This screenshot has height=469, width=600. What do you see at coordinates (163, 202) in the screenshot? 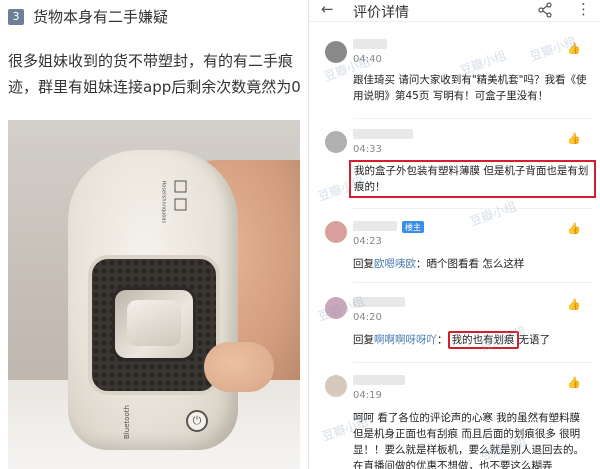
I see `device-brand-text: Hoseilshnnqubas` at bounding box center [163, 202].